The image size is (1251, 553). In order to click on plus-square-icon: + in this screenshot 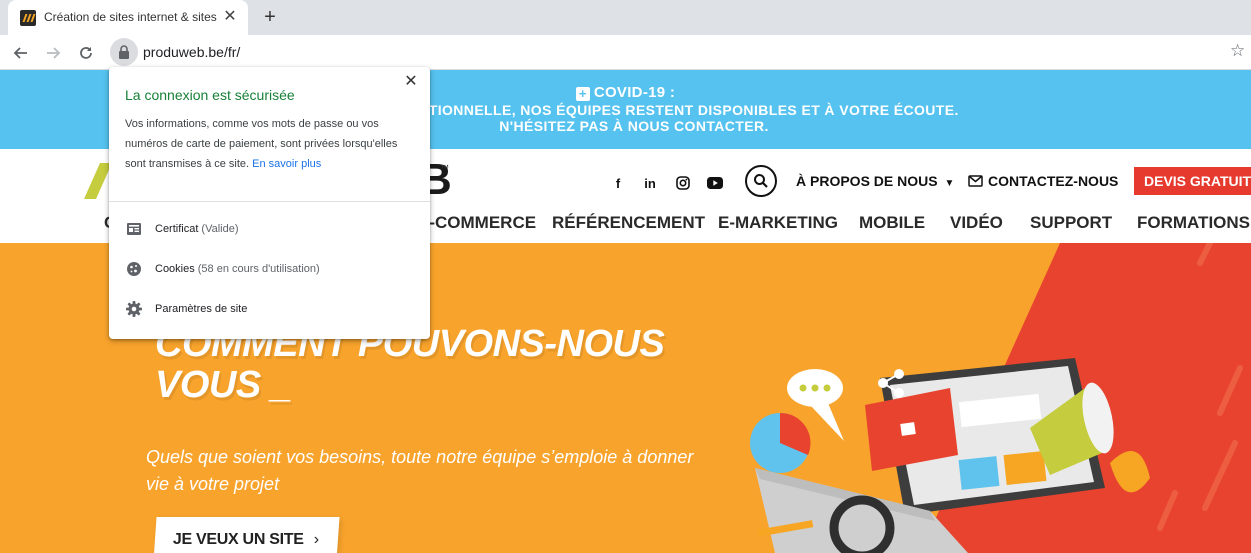, I will do `click(582, 94)`.